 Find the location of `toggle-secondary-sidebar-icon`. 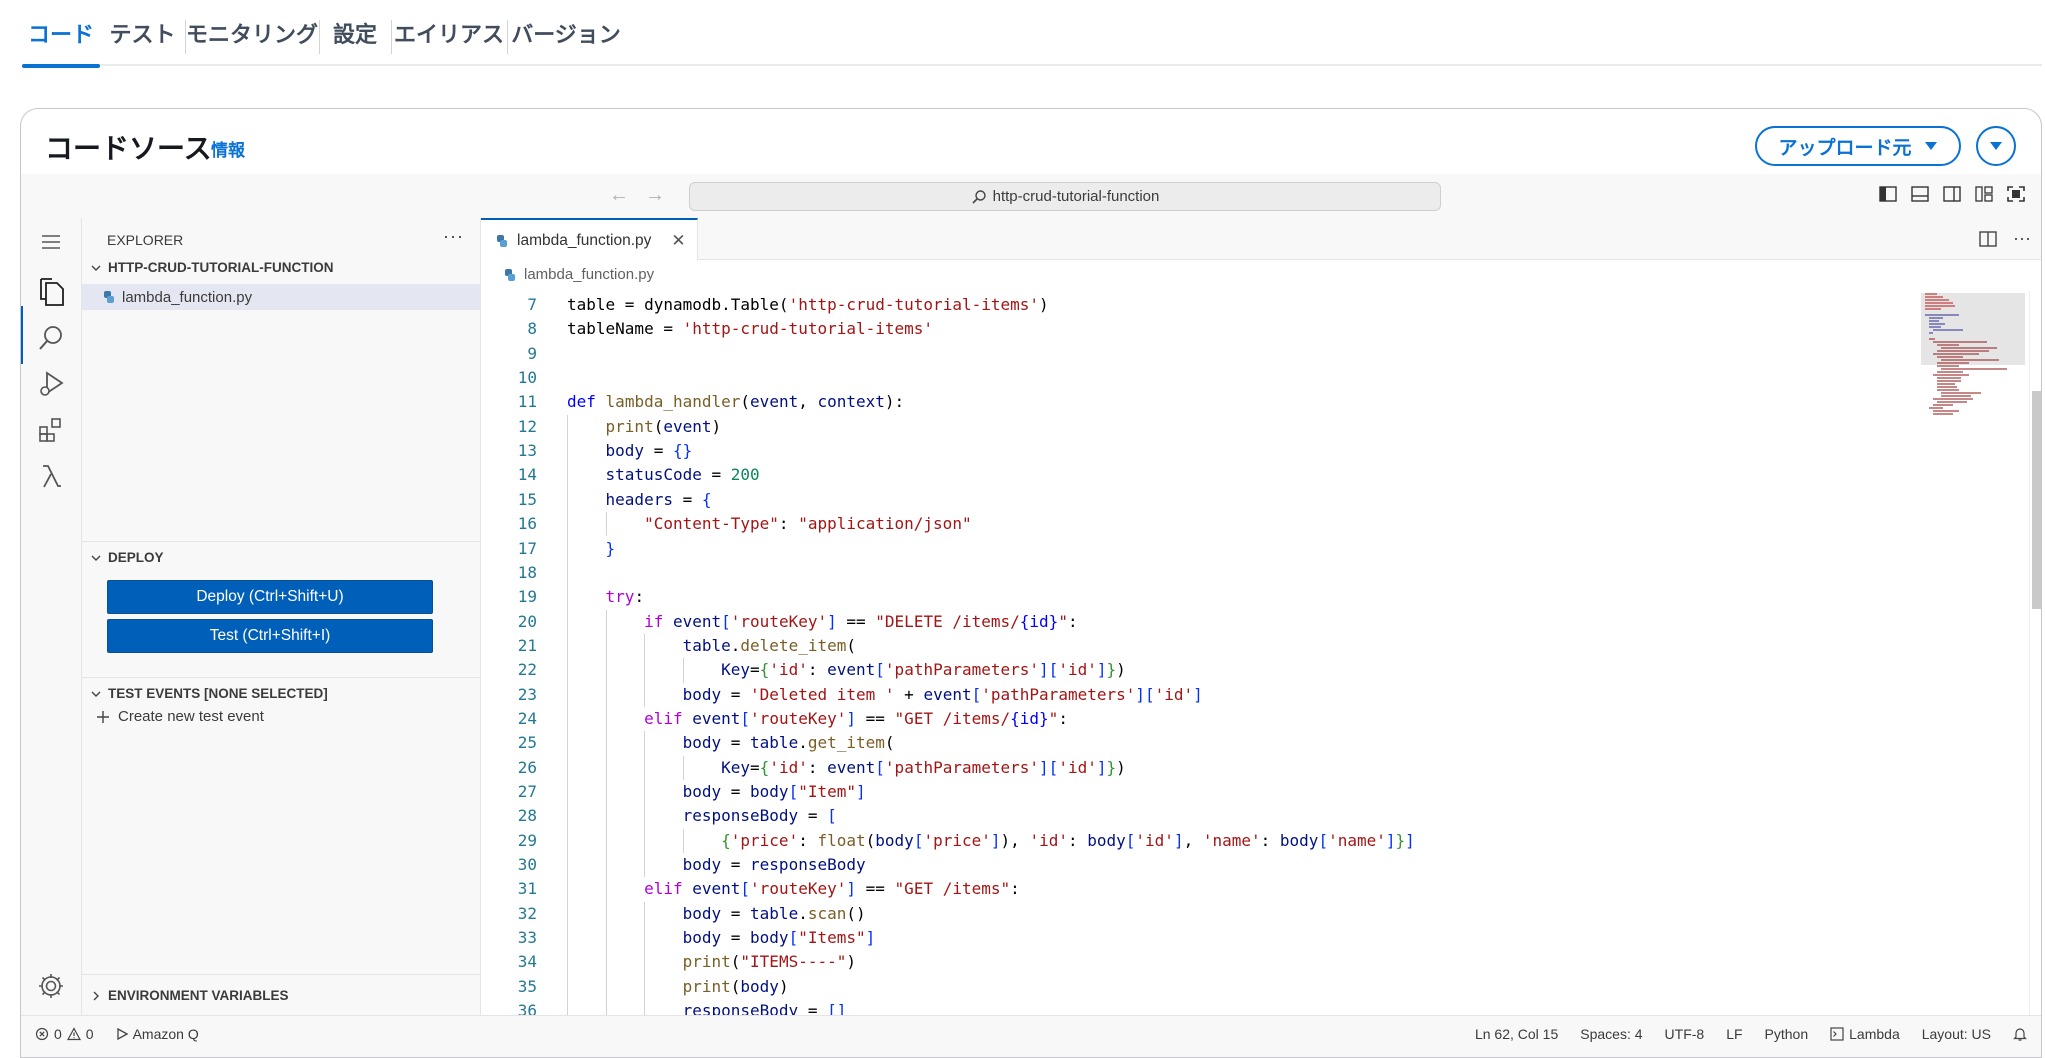

toggle-secondary-sidebar-icon is located at coordinates (1952, 194).